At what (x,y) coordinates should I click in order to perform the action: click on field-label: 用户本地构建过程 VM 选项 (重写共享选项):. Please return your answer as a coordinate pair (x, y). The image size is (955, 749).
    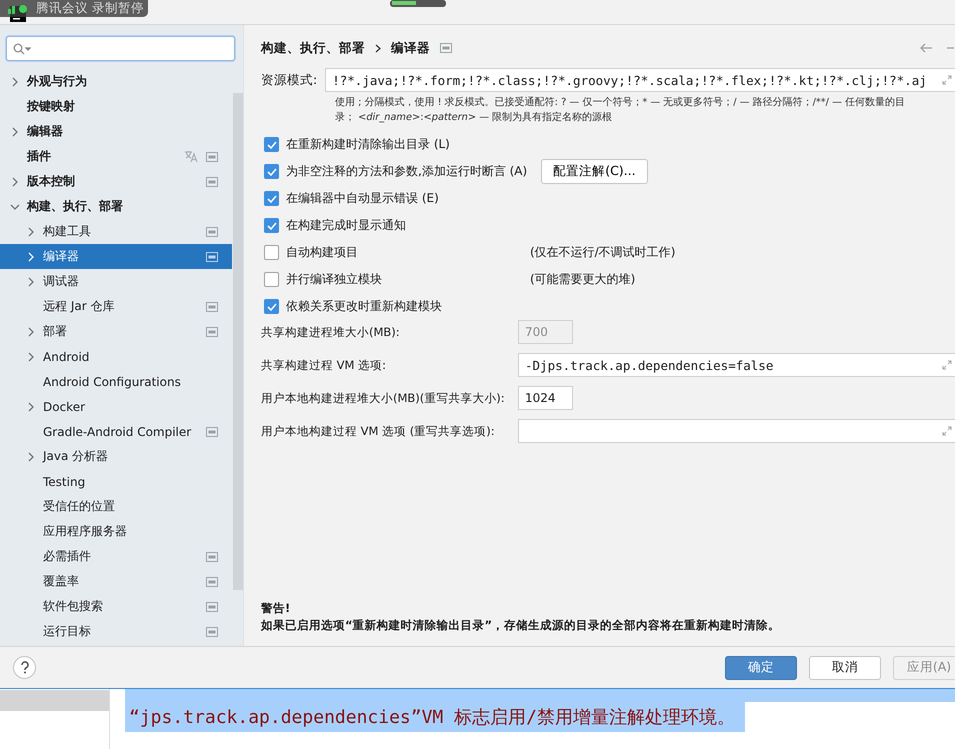
    Looking at the image, I should click on (378, 431).